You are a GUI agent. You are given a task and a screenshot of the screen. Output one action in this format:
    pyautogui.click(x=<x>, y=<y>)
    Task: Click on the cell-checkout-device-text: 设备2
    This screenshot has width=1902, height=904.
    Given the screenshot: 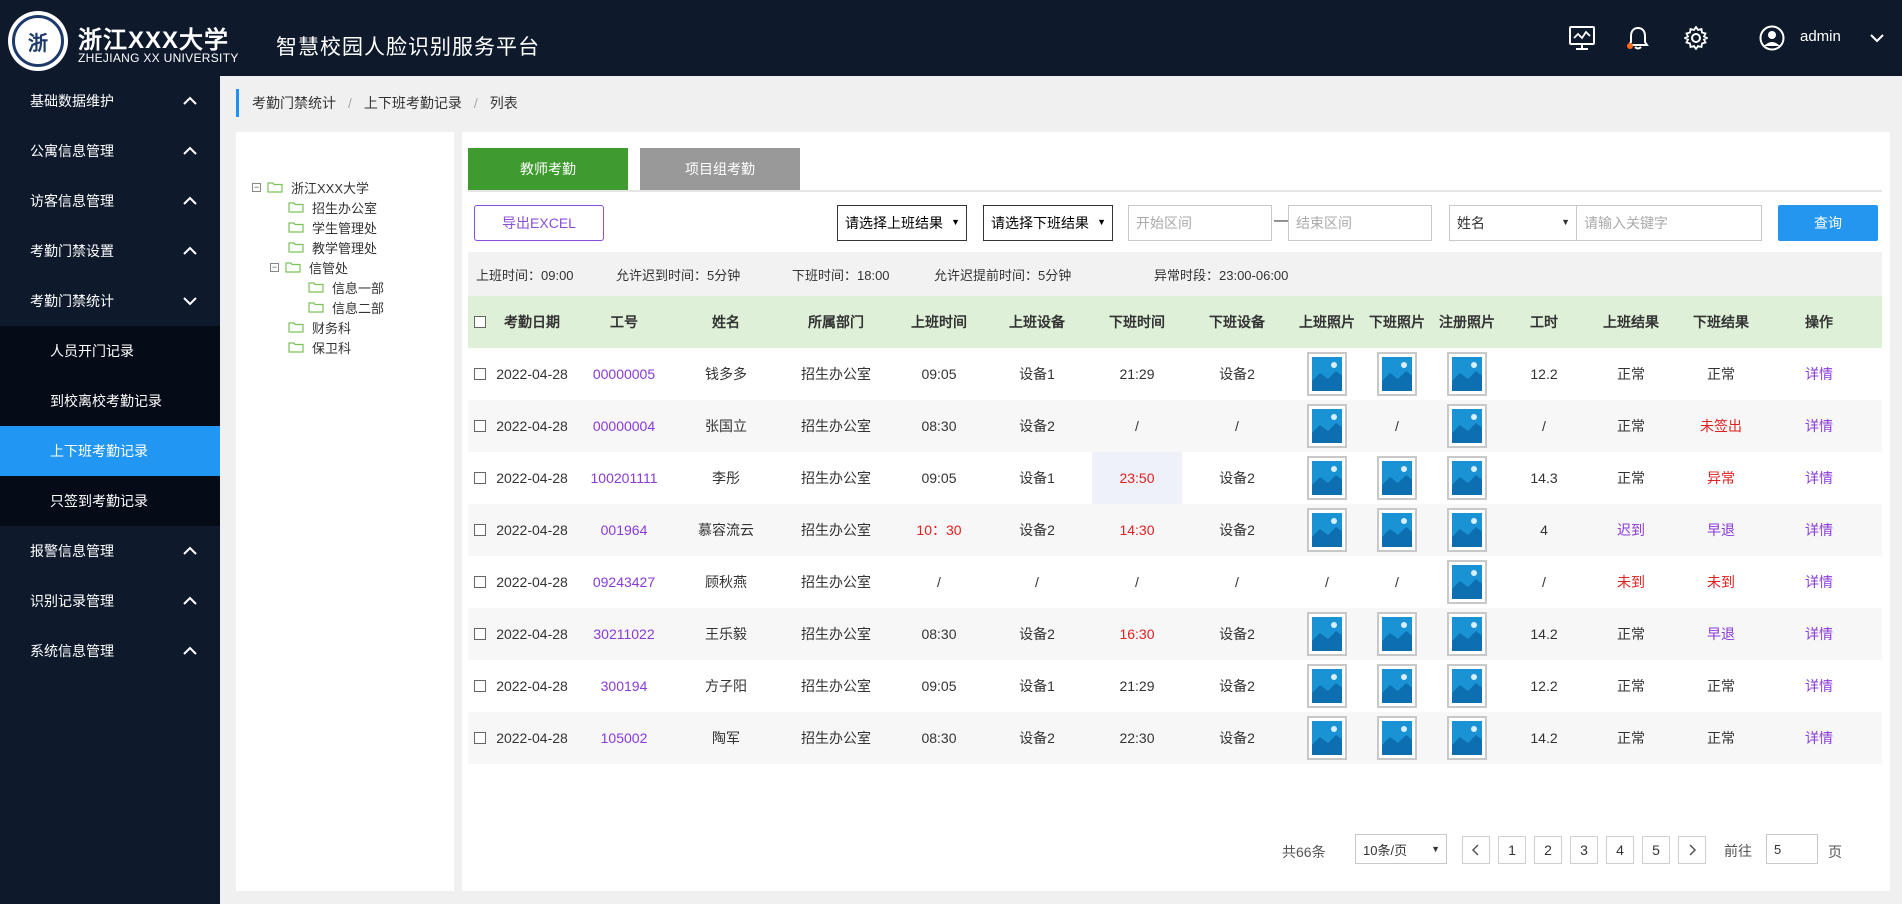 What is the action you would take?
    pyautogui.click(x=1237, y=686)
    